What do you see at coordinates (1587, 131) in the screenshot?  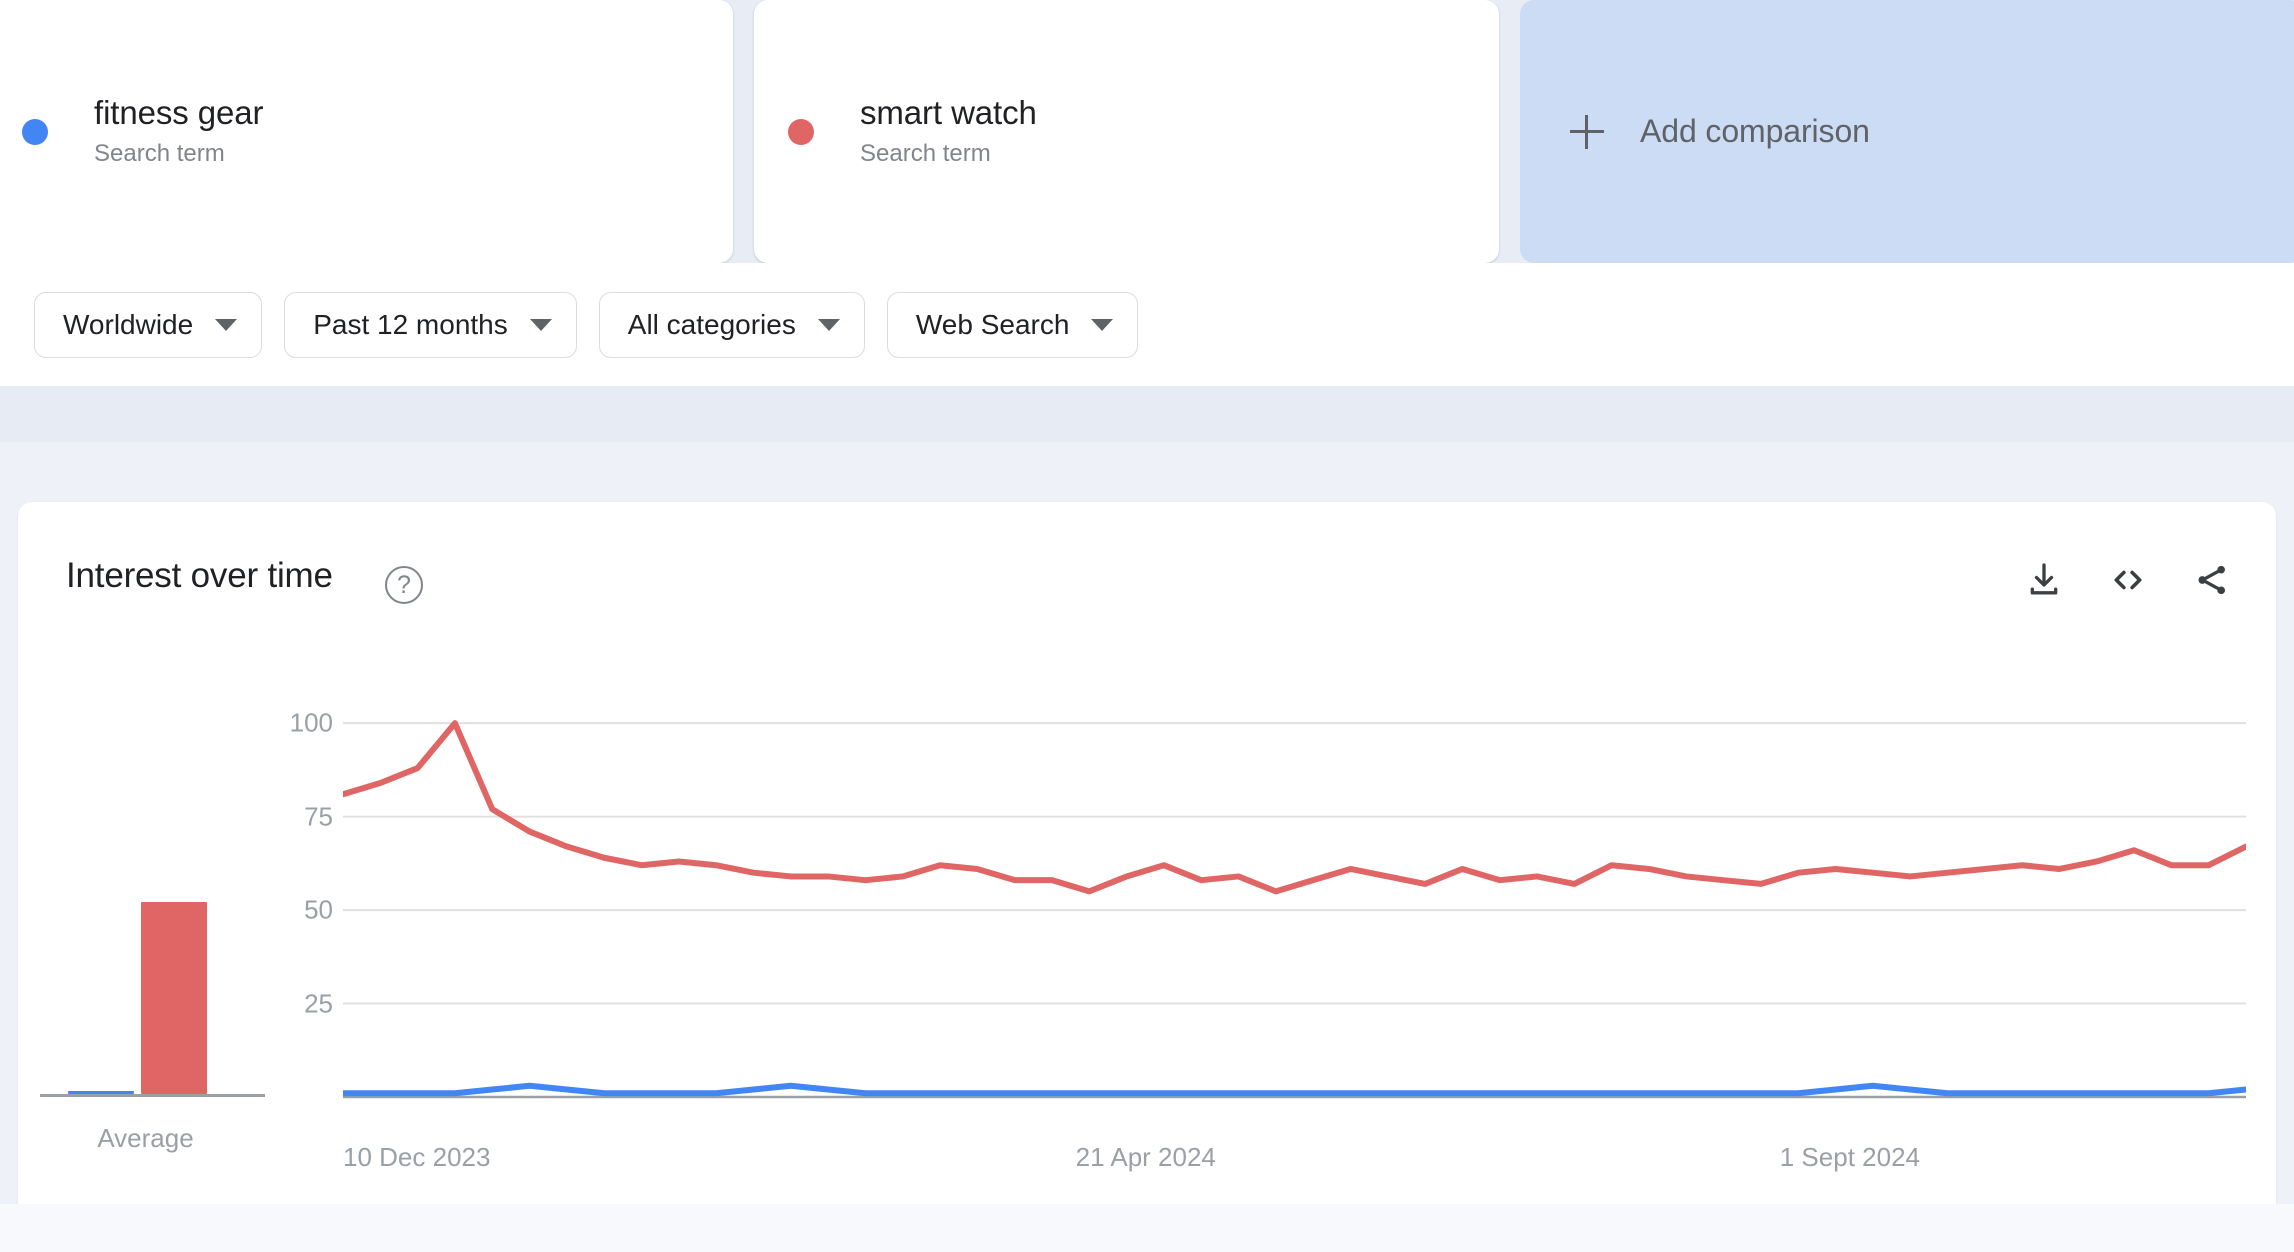 I see `plus-icon` at bounding box center [1587, 131].